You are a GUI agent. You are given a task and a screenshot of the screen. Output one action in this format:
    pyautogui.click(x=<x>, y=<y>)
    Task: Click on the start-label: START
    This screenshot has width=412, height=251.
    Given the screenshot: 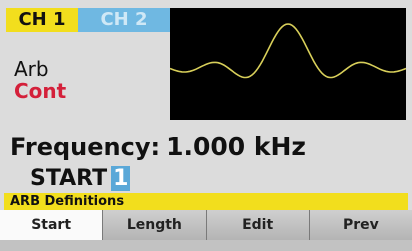 What is the action you would take?
    pyautogui.click(x=69, y=178)
    